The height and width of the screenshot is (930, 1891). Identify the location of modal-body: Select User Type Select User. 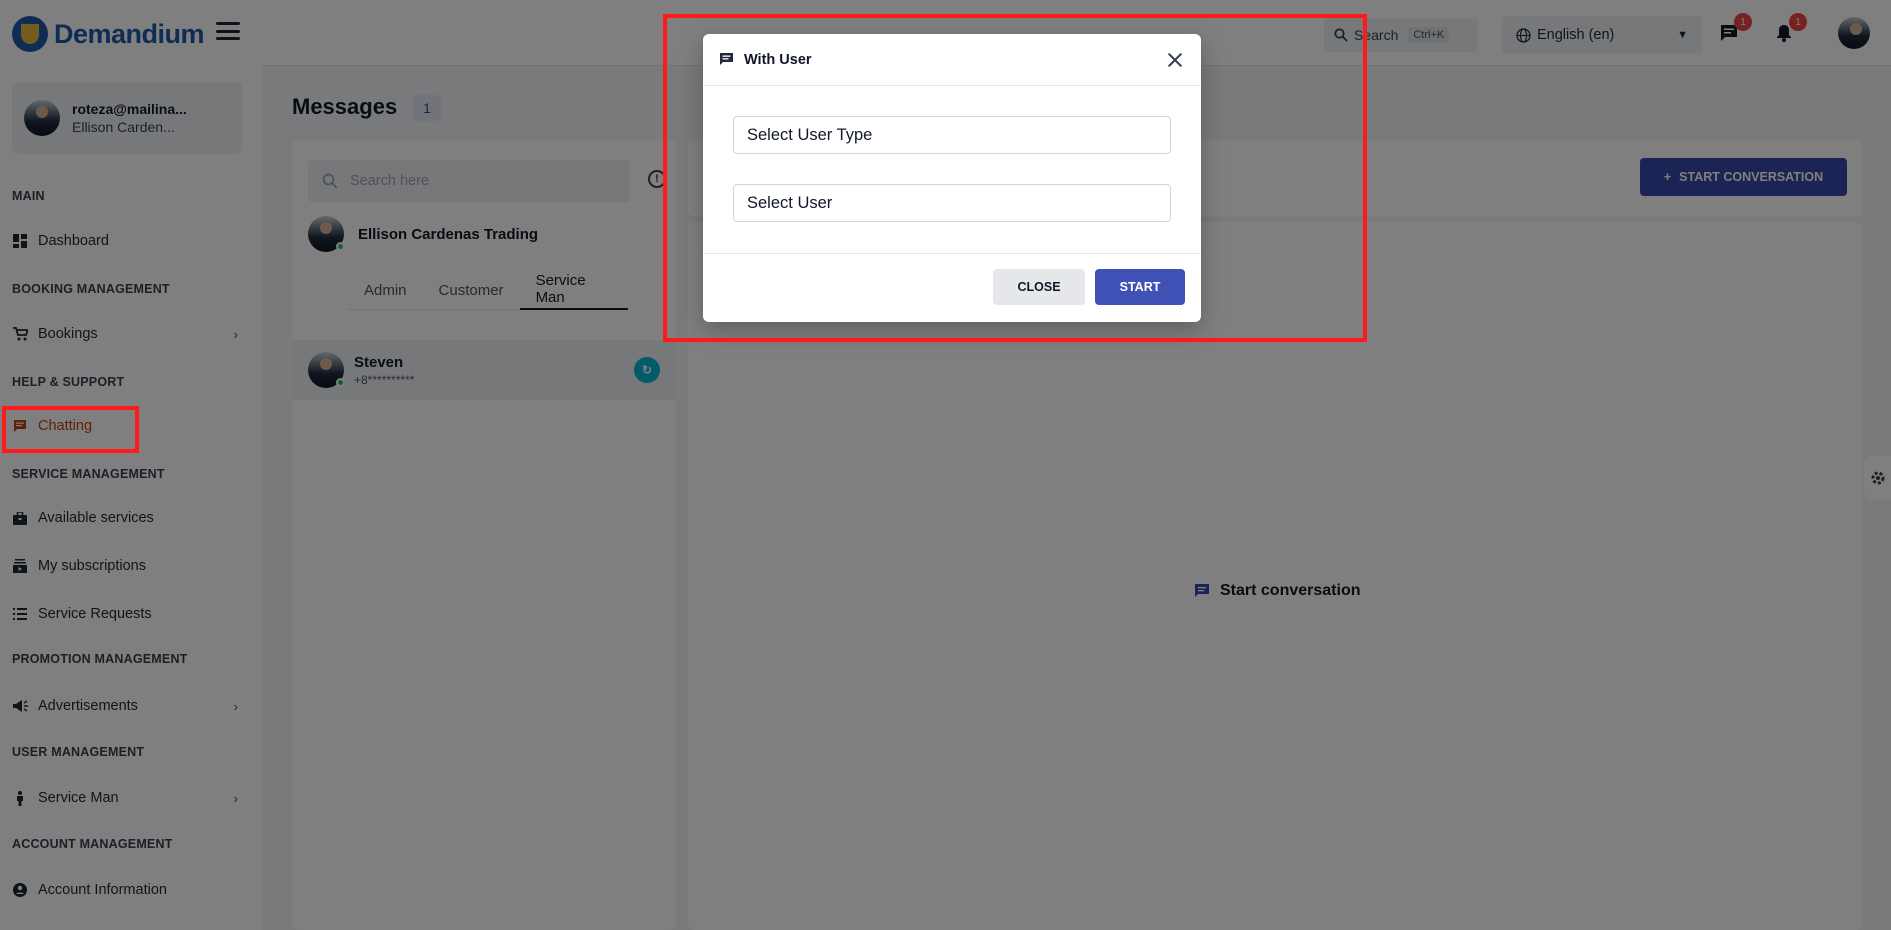
(952, 170).